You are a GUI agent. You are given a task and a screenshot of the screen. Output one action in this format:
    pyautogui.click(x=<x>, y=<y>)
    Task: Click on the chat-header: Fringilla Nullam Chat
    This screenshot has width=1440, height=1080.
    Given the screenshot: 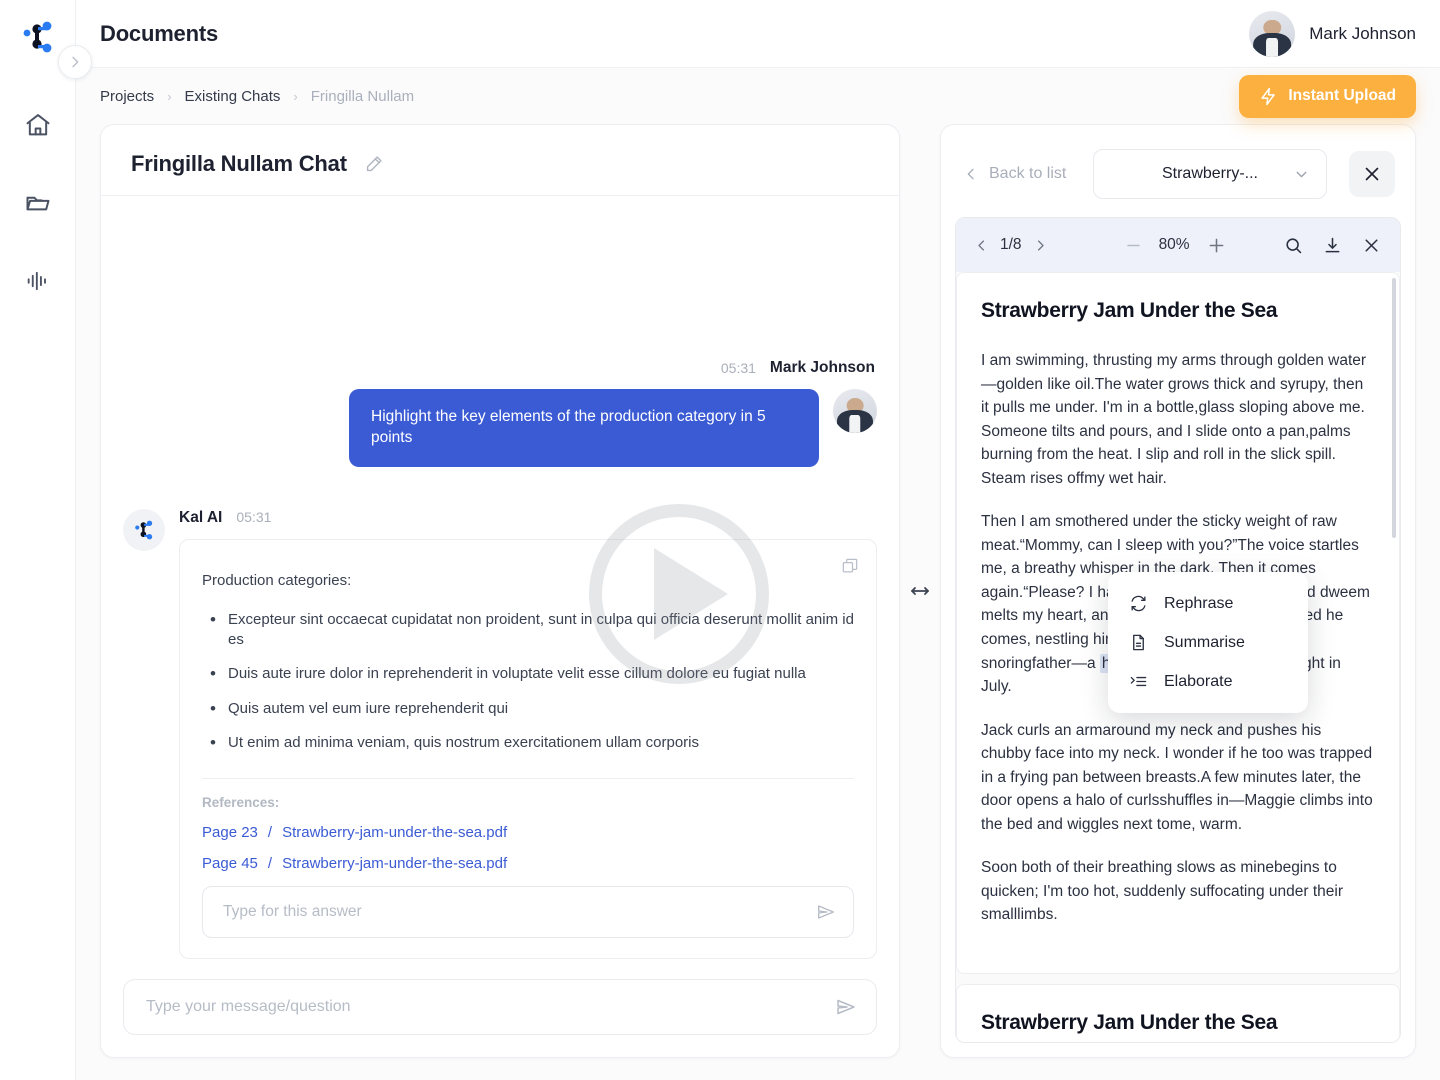 What is the action you would take?
    pyautogui.click(x=500, y=160)
    